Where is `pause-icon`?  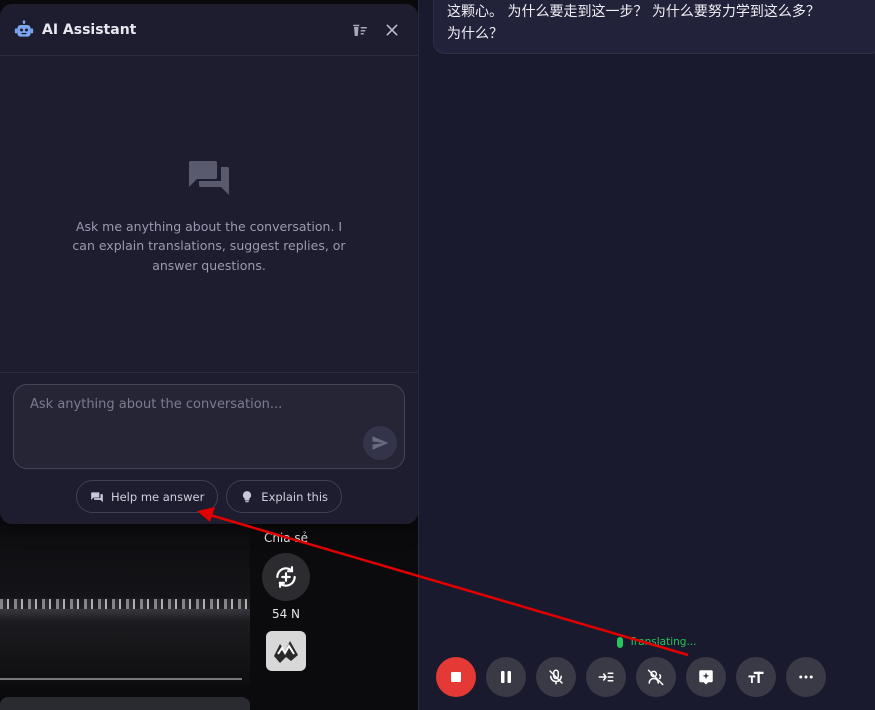
pause-icon is located at coordinates (506, 677).